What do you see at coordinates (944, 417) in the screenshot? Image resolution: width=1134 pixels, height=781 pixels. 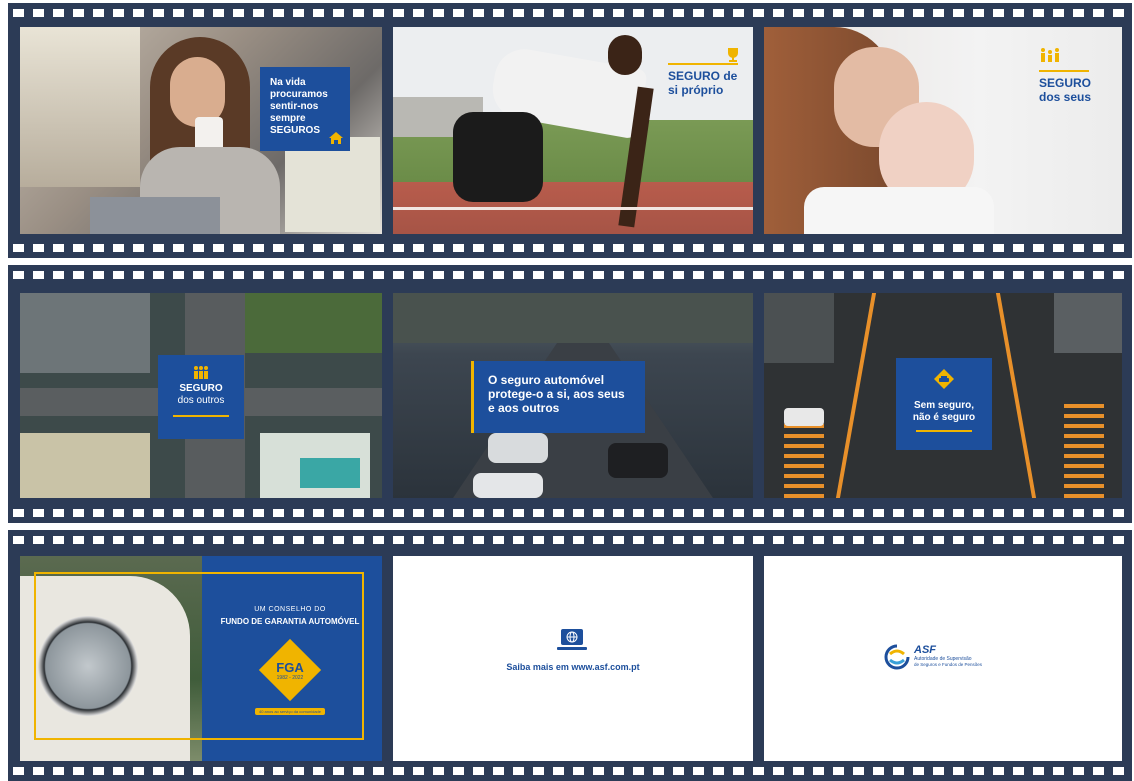 I see `caption-line2: não é seguro` at bounding box center [944, 417].